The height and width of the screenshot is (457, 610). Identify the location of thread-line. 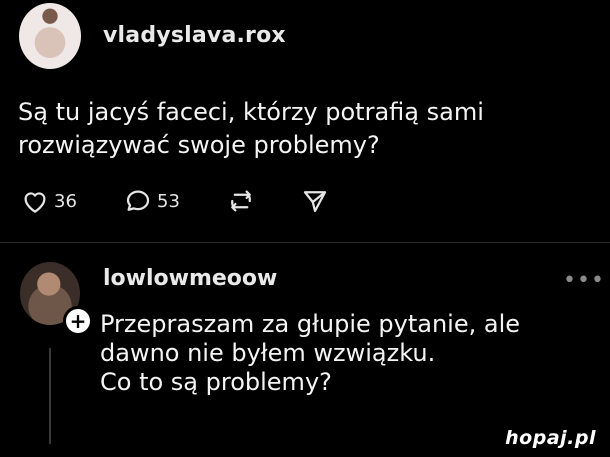
(50, 396).